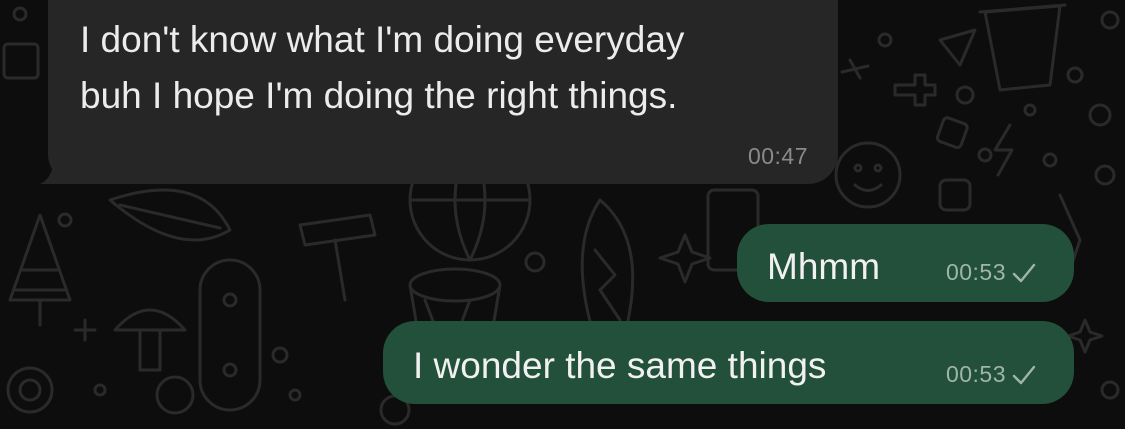 The image size is (1125, 429). Describe the element at coordinates (230, 335) in the screenshot. I see `skateboard-doodle-icon` at that location.